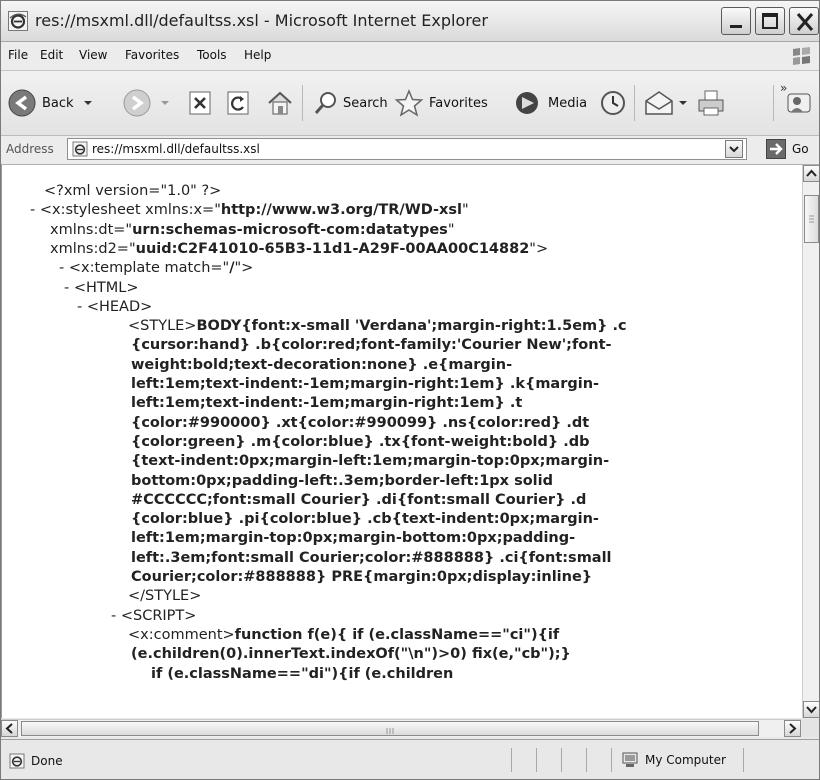 The image size is (820, 780). I want to click on menu-favorites: Favorites, so click(152, 55).